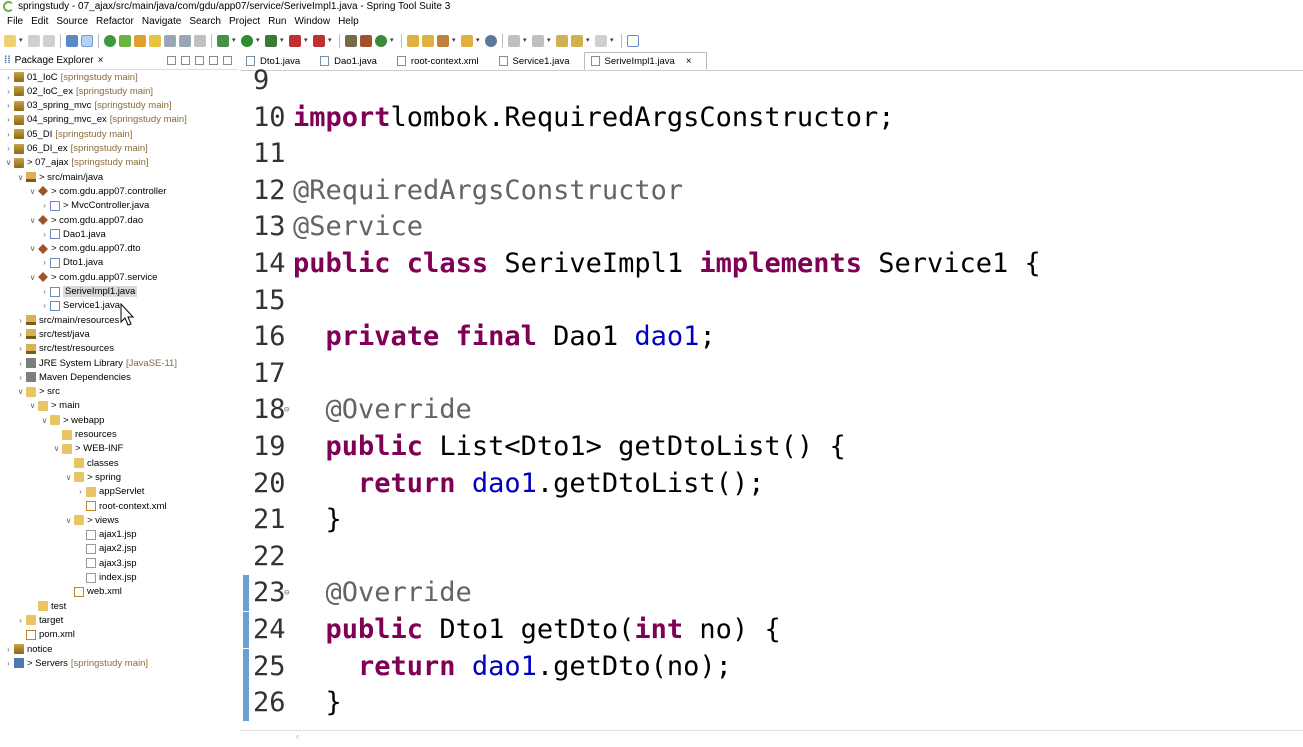 This screenshot has width=1303, height=747. Describe the element at coordinates (491, 41) in the screenshot. I see `globe-icon` at that location.